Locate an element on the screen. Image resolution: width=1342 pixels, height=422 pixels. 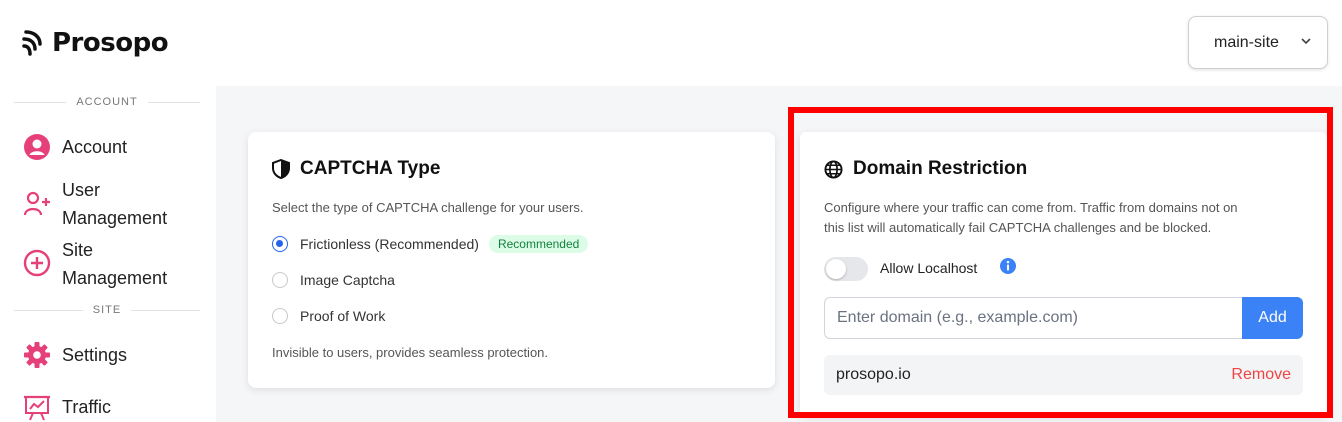
section-label-account: ACCOUNT is located at coordinates (107, 102).